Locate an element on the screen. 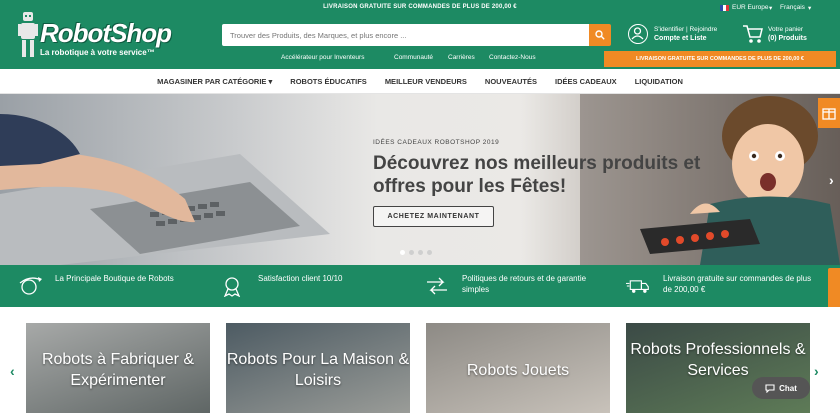 This screenshot has height=413, width=840. laptop-image is located at coordinates (165, 189).